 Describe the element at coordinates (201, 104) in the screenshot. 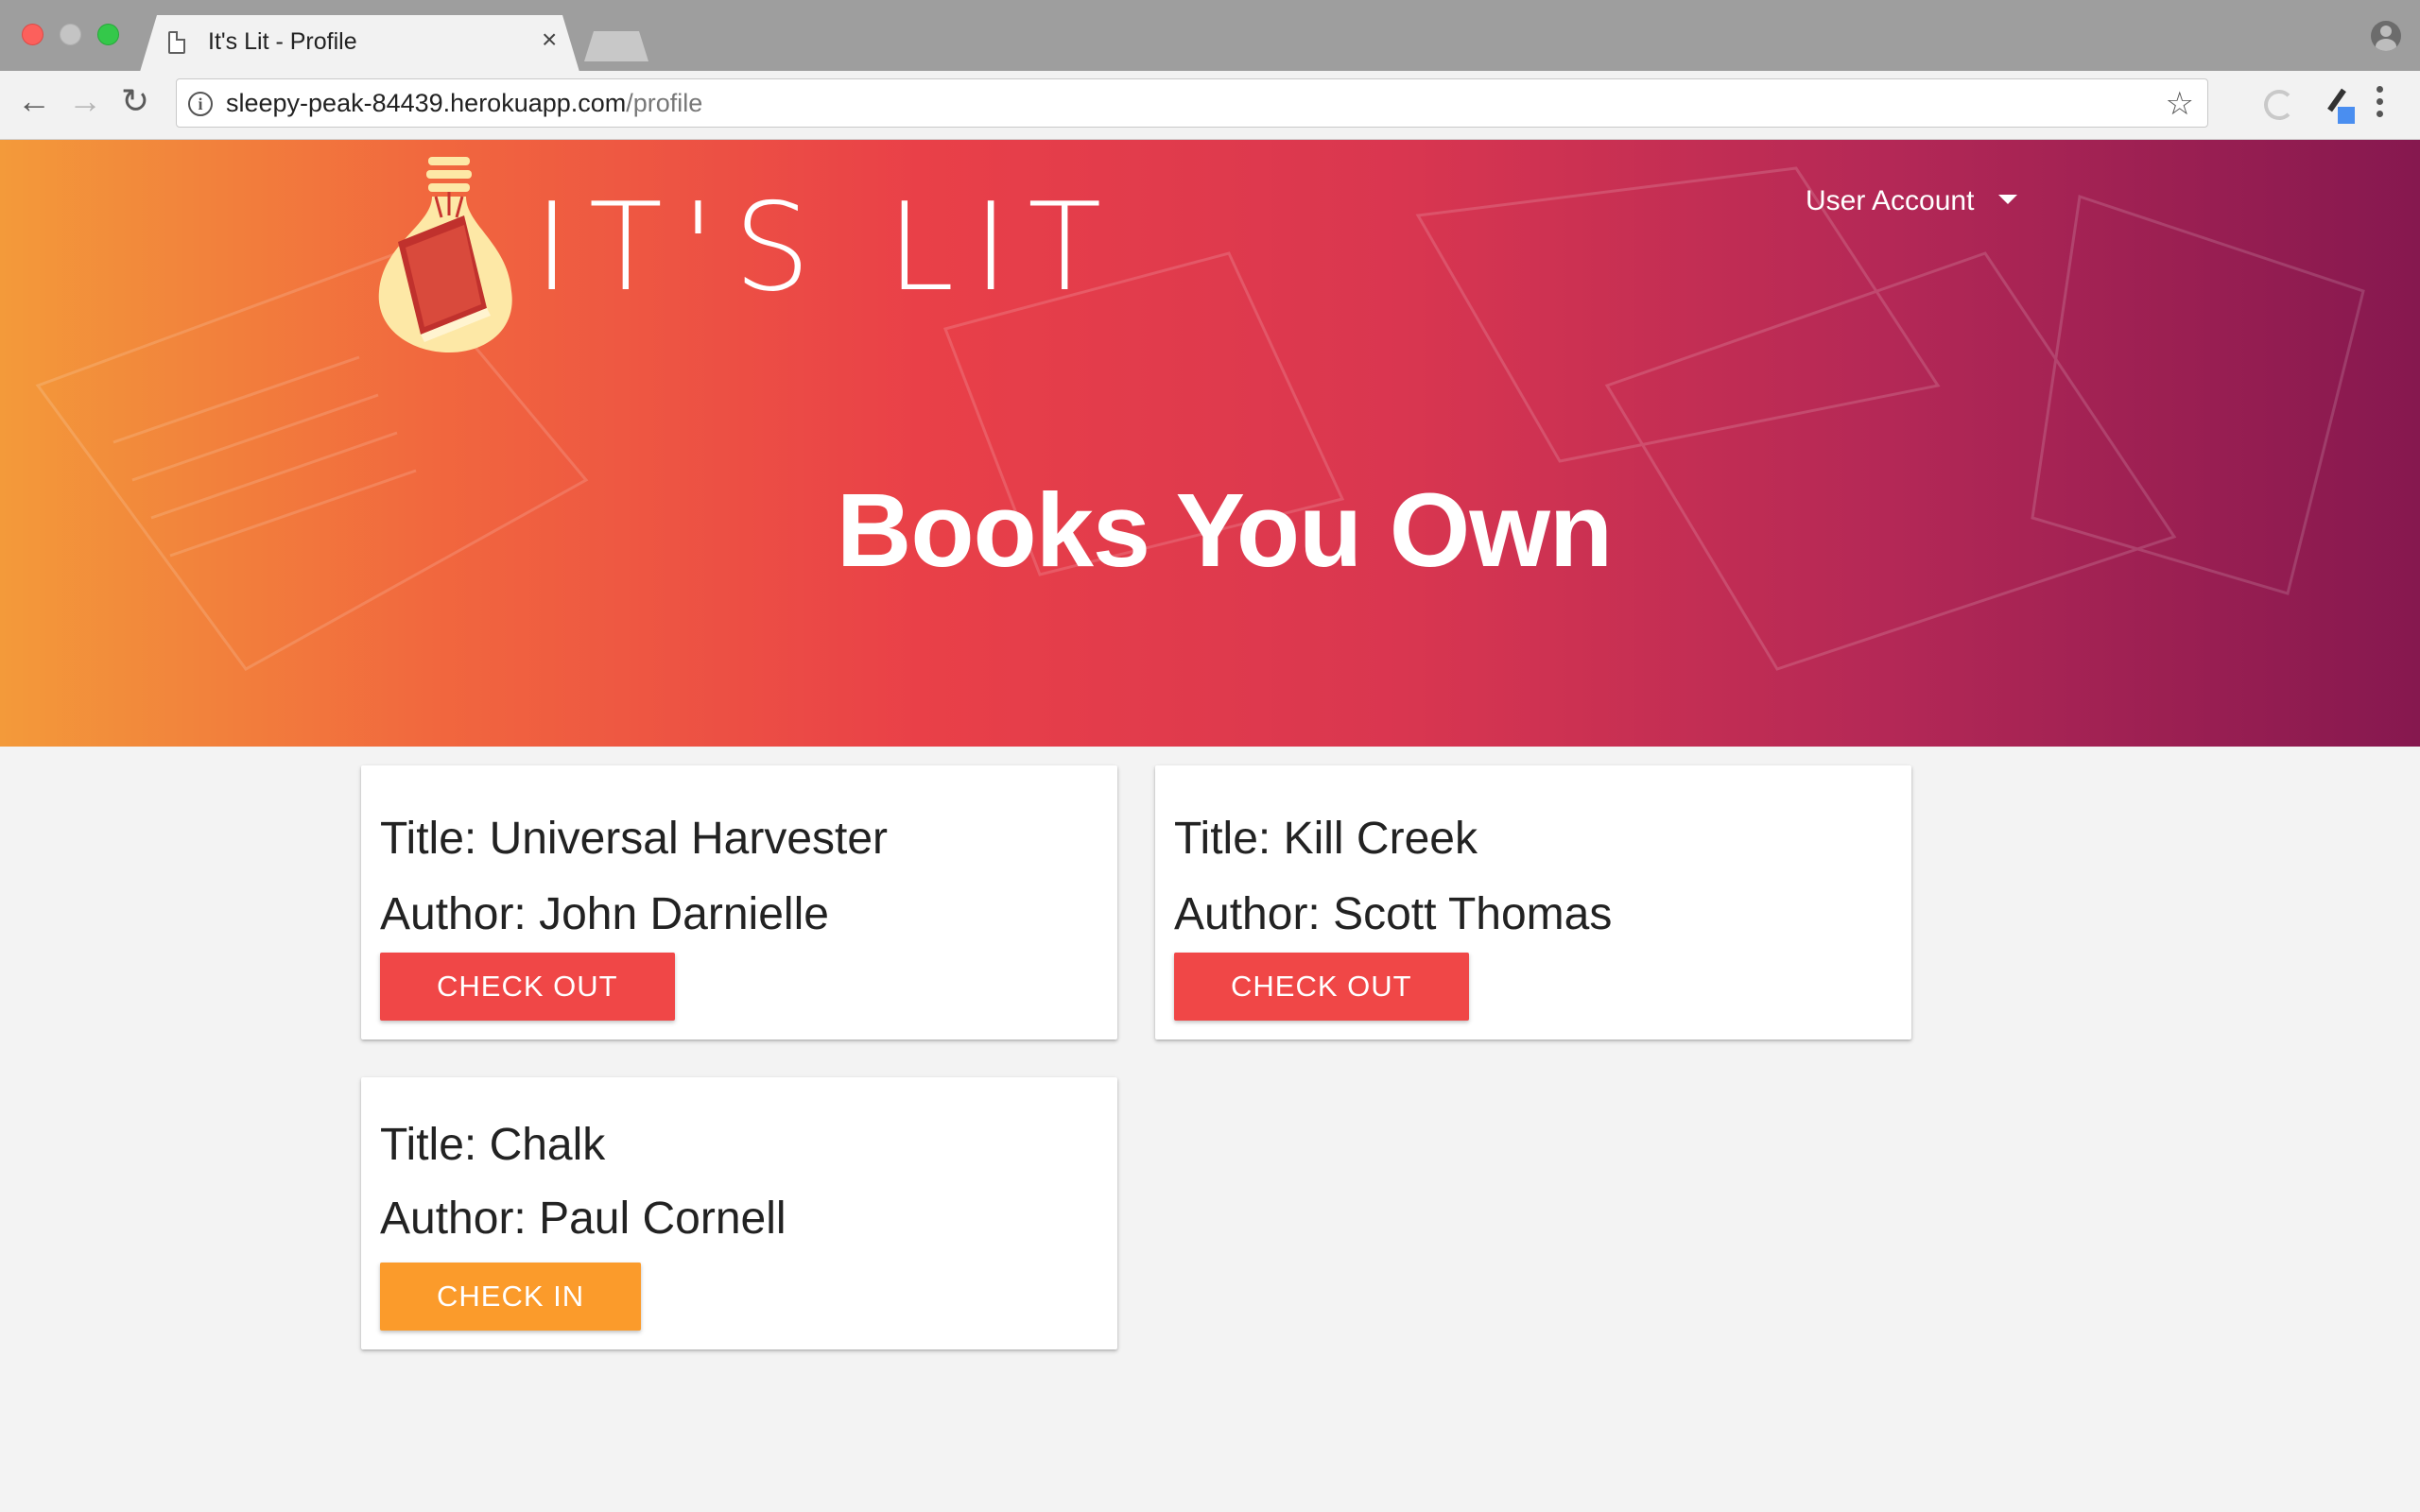

I see `site-info-icon: i` at that location.